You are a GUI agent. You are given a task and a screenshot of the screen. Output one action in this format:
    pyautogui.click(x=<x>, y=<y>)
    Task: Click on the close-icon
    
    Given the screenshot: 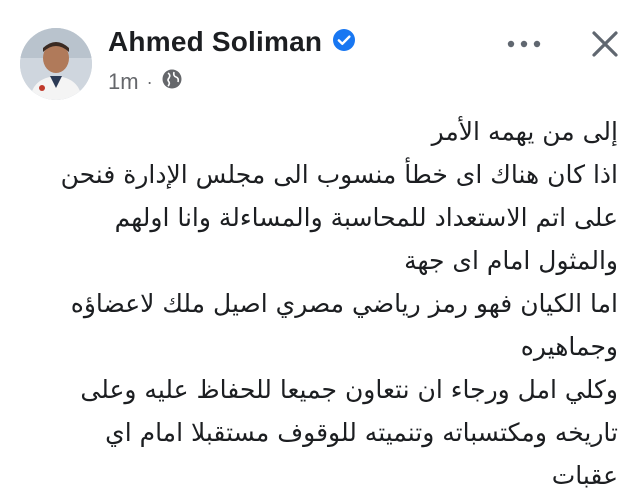 What is the action you would take?
    pyautogui.click(x=605, y=44)
    